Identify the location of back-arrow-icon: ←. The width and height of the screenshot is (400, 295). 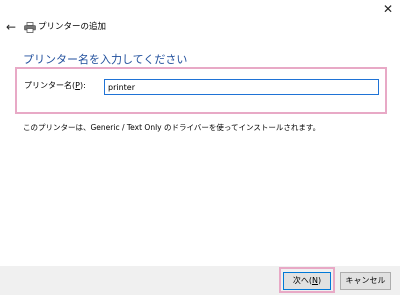
(11, 27).